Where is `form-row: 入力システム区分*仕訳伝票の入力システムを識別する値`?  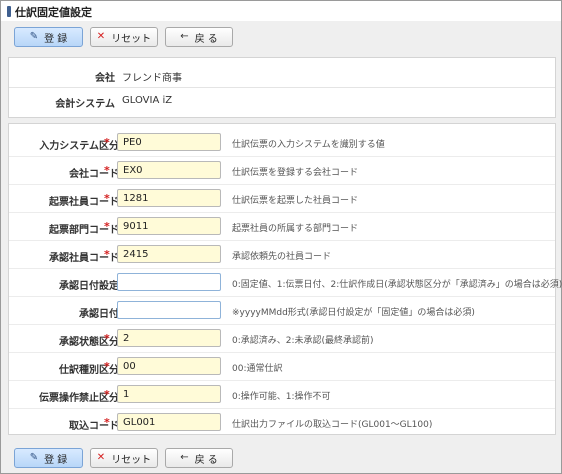 form-row: 入力システム区分*仕訳伝票の入力システムを識別する値 is located at coordinates (282, 142).